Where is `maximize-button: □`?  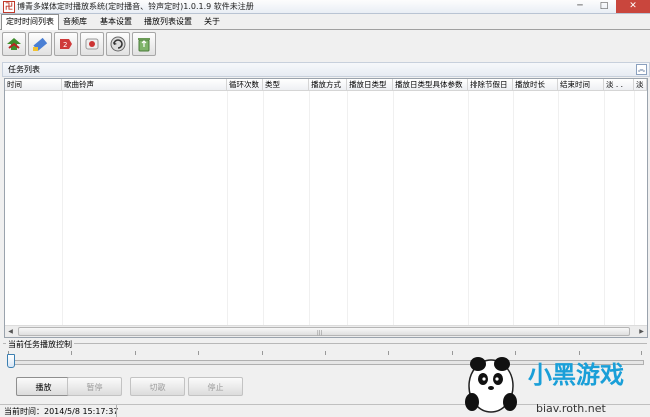 maximize-button: □ is located at coordinates (604, 6).